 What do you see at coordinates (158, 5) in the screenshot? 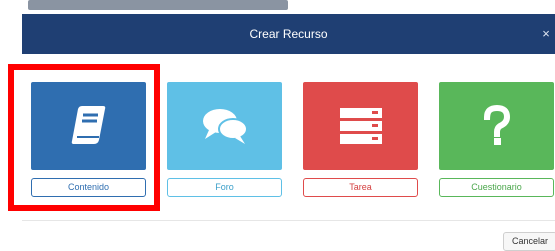
I see `background-nav-blur` at bounding box center [158, 5].